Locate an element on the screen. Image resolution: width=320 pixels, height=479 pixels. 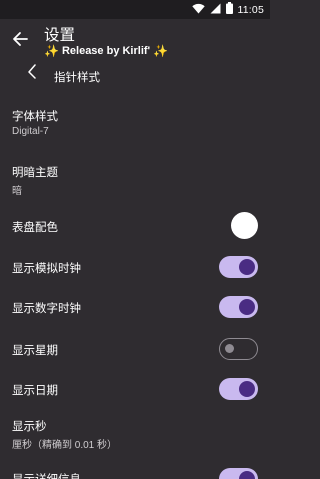
setting-value: 厘秒（精确到 0.01 秒） is located at coordinates (65, 445).